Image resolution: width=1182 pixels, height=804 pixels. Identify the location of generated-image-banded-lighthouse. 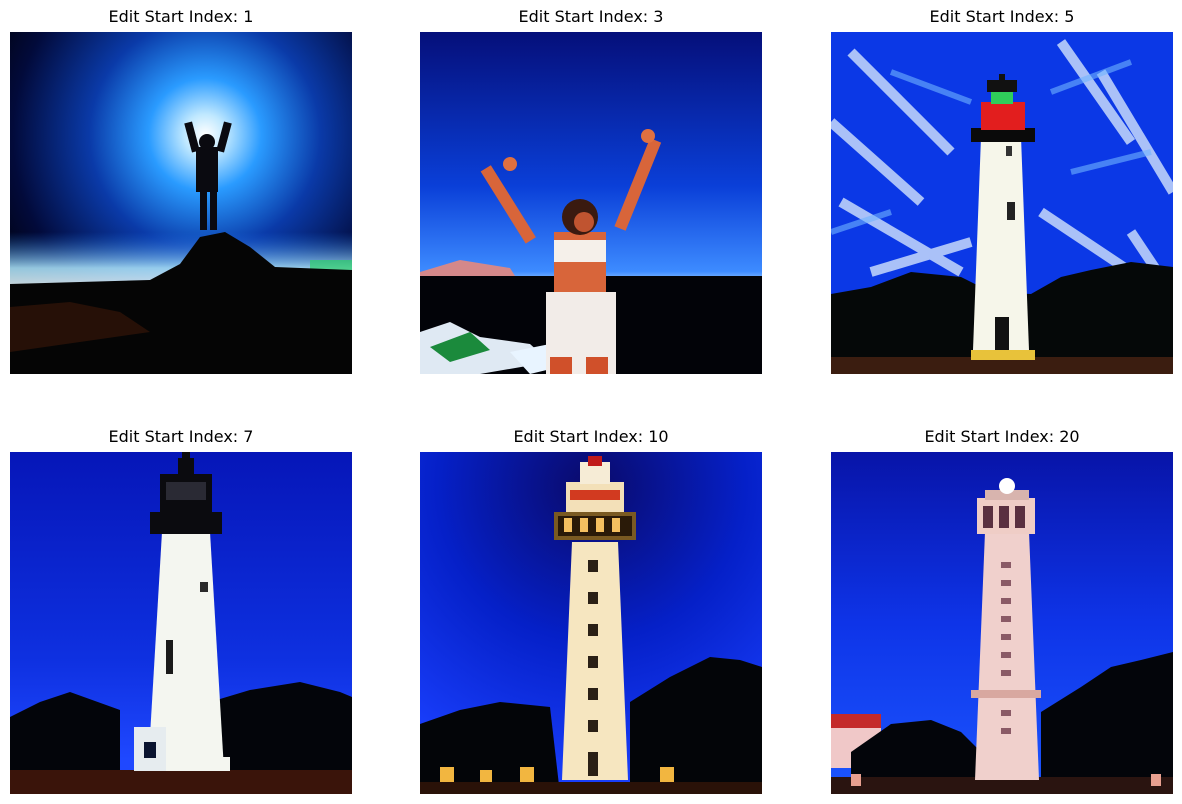
(591, 623).